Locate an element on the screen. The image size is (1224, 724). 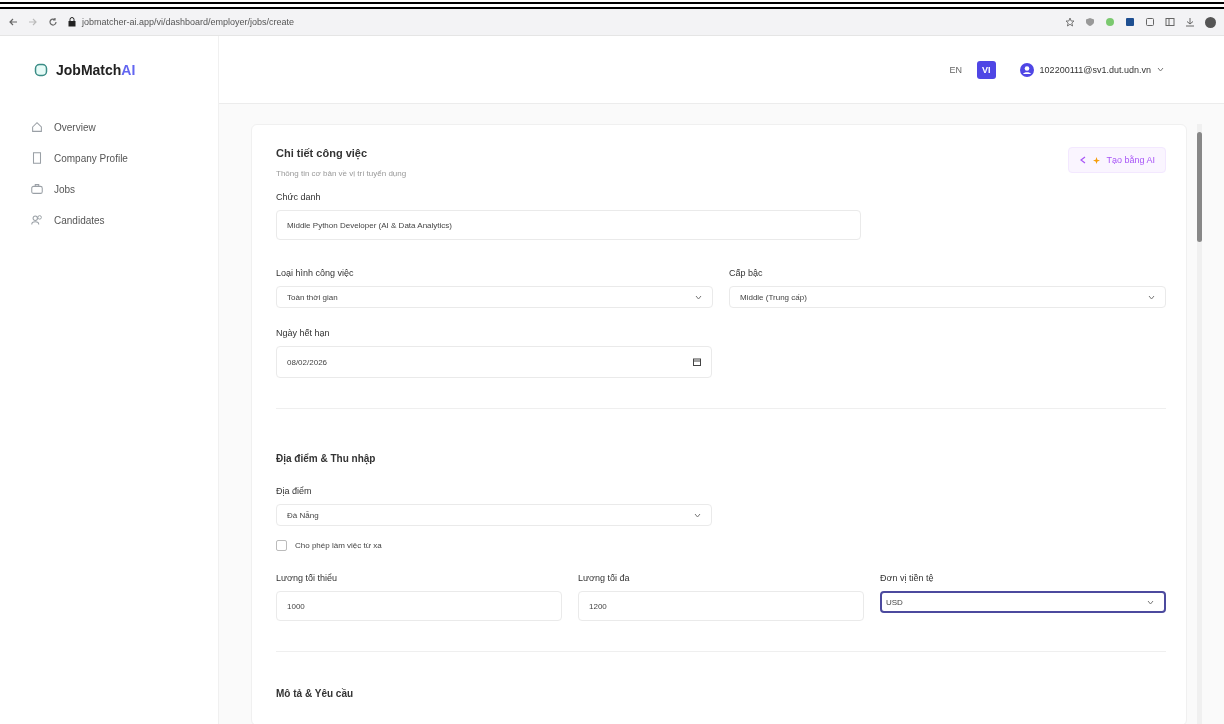
section-title: Mô tả & Yêu cầu is located at coordinates (315, 693).